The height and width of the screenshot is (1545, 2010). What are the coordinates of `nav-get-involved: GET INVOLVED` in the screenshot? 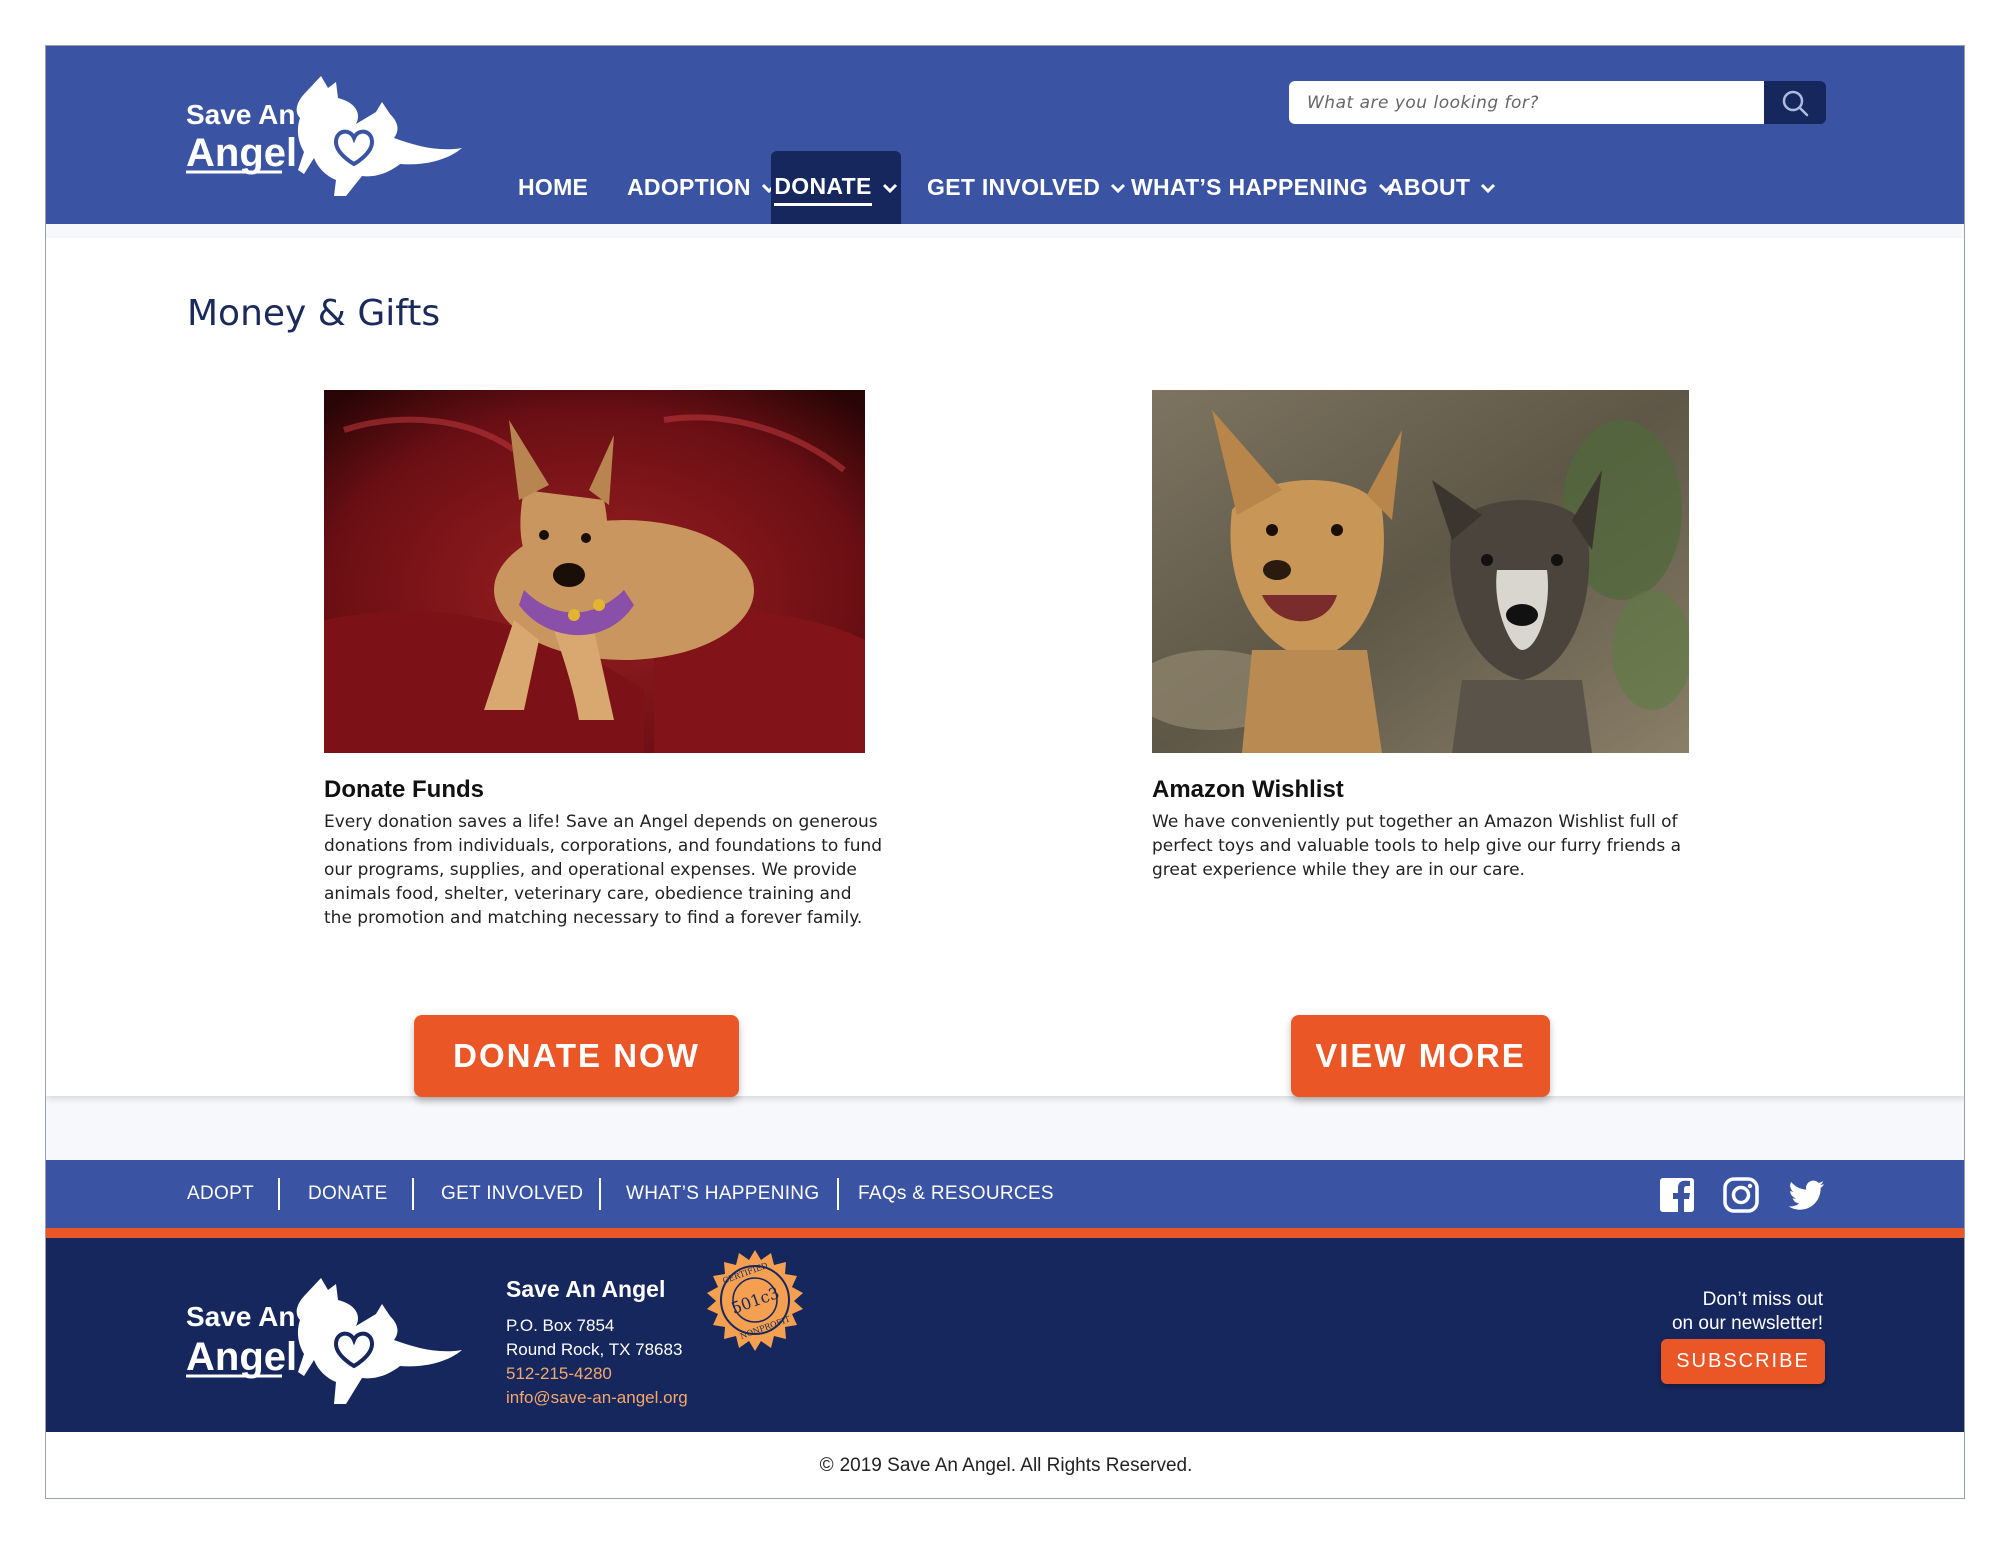 It's located at (1026, 187).